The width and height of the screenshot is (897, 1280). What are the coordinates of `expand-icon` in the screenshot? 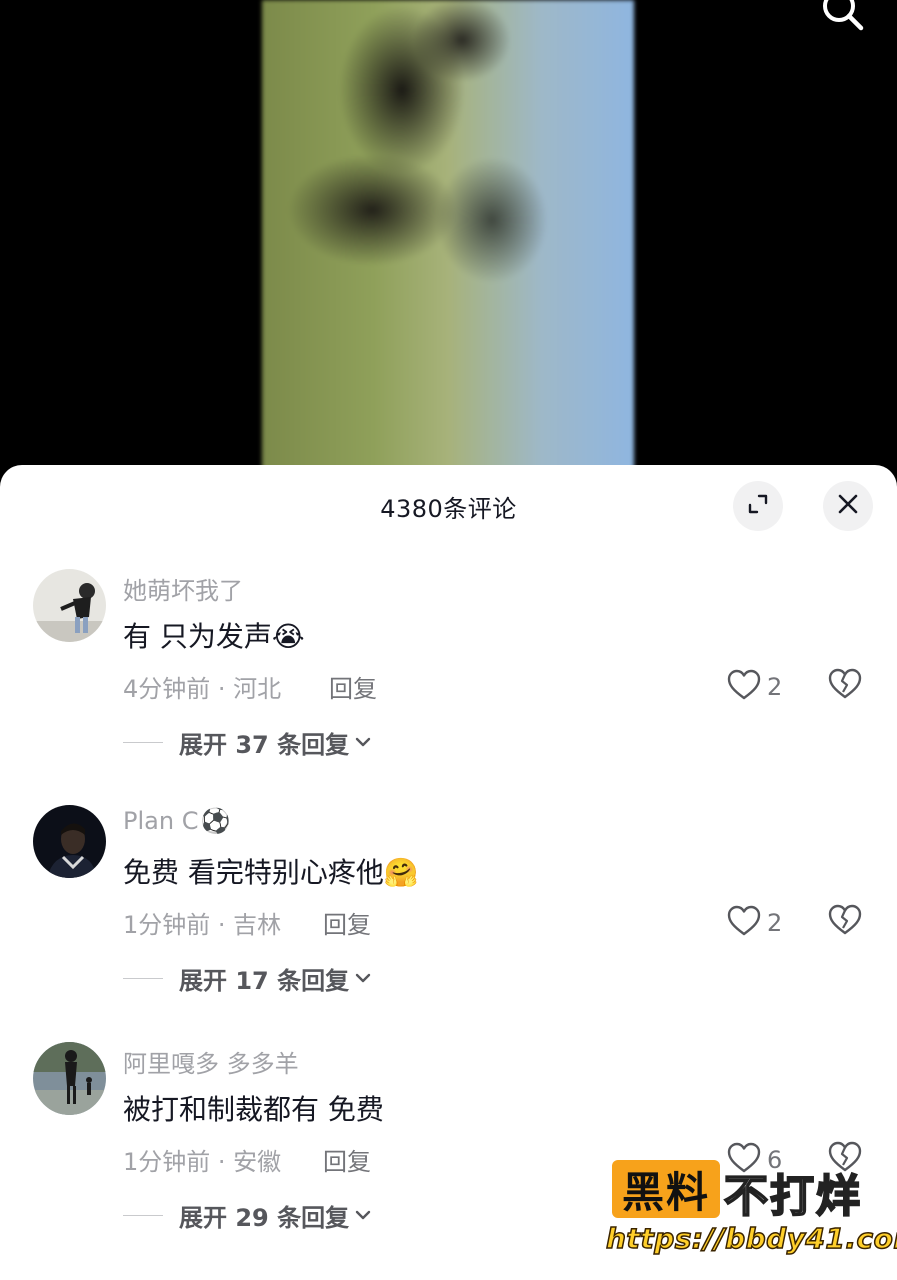 It's located at (758, 506).